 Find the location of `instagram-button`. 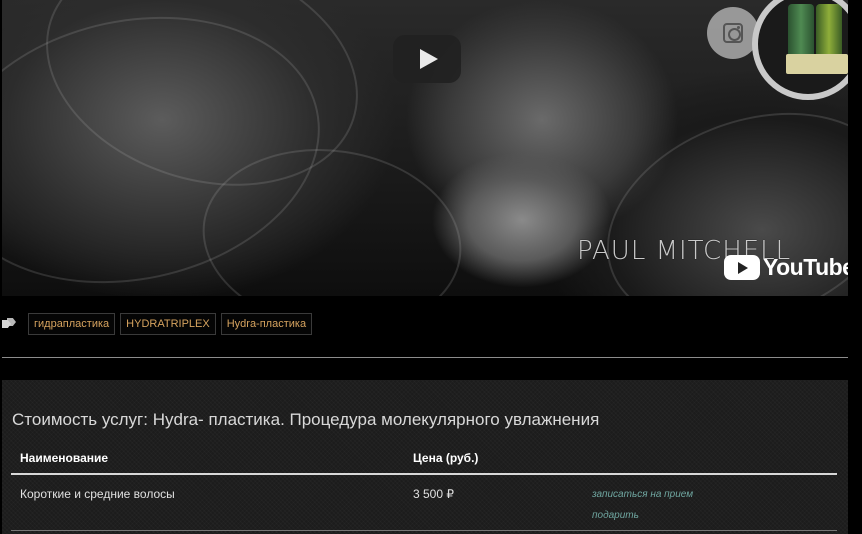

instagram-button is located at coordinates (733, 33).